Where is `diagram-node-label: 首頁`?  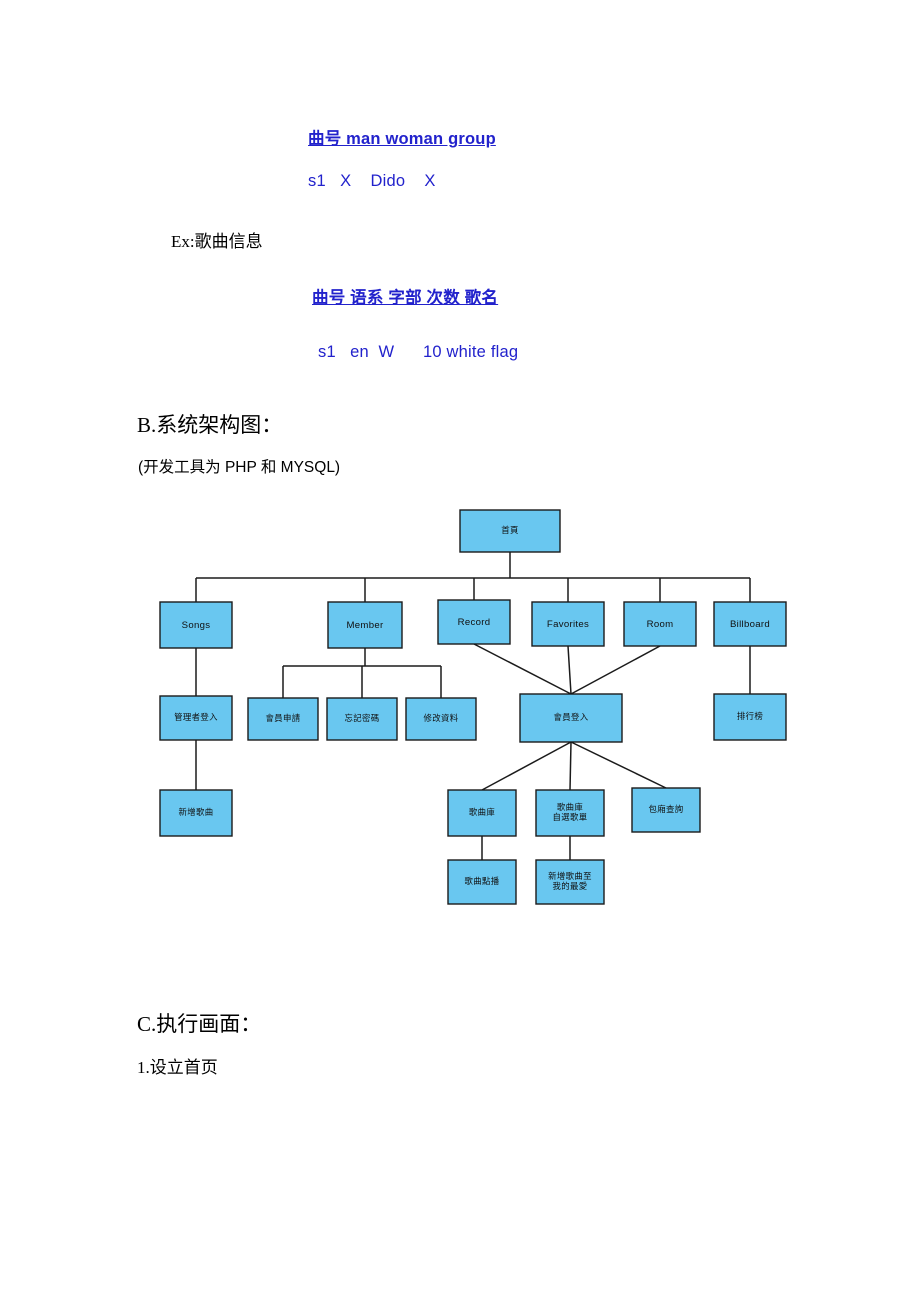
diagram-node-label: 首頁 is located at coordinates (510, 530).